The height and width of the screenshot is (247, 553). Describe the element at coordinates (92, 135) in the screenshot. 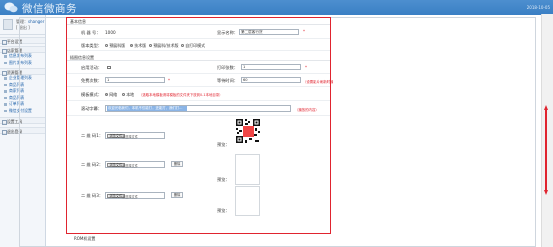

I see `qr1-label: 二 维 码1：` at that location.